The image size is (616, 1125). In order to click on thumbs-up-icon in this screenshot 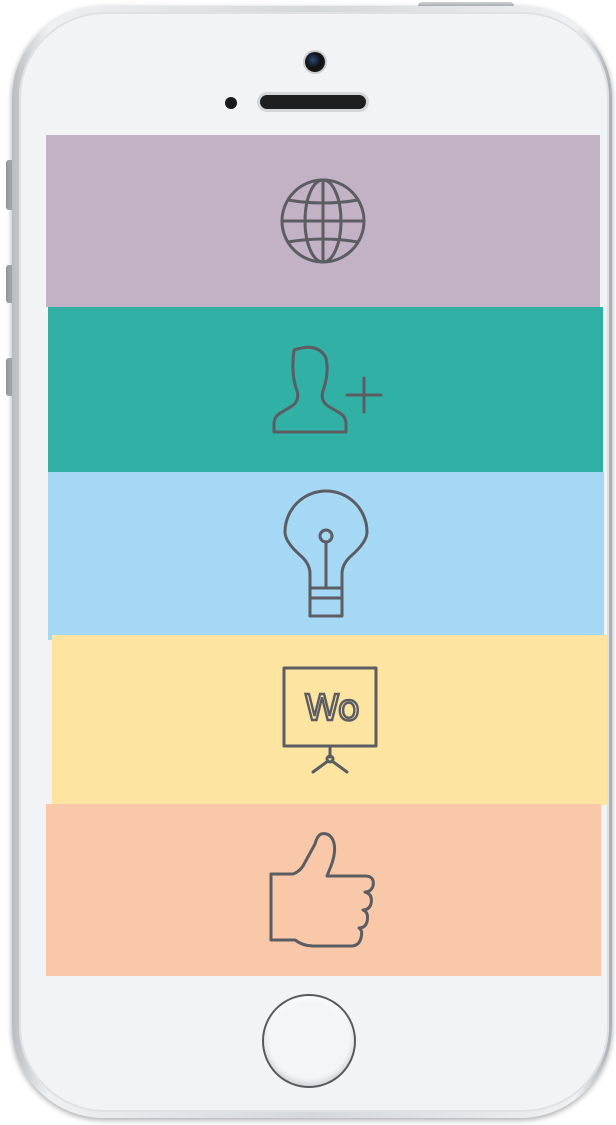, I will do `click(322, 890)`.